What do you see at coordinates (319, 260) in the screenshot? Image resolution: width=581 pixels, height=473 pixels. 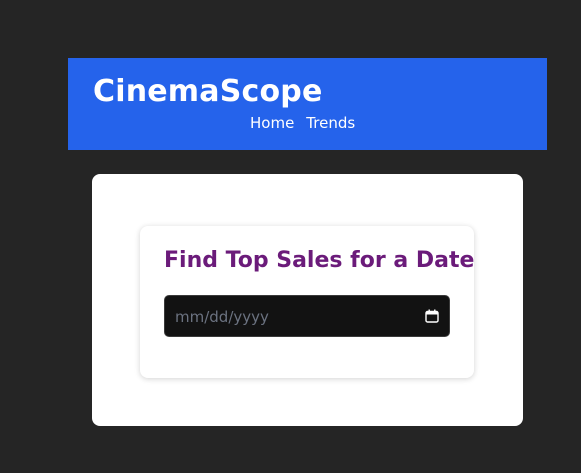 I see `card-title: Find Top Sales for a Date` at bounding box center [319, 260].